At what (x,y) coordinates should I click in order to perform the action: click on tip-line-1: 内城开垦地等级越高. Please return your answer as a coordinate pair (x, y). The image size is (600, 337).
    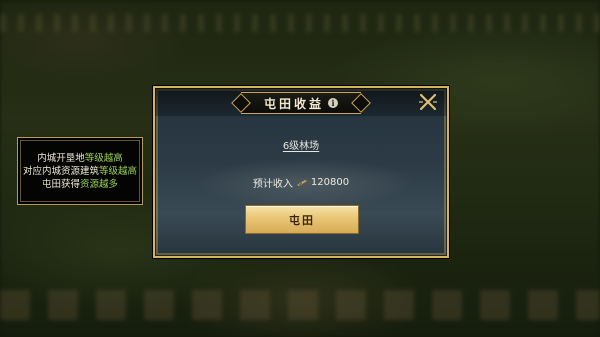
    Looking at the image, I should click on (80, 158).